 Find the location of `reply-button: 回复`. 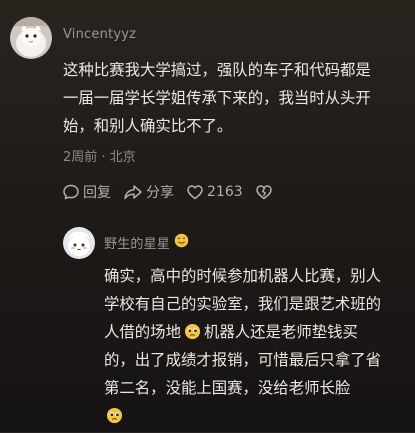

reply-button: 回复 is located at coordinates (86, 192).